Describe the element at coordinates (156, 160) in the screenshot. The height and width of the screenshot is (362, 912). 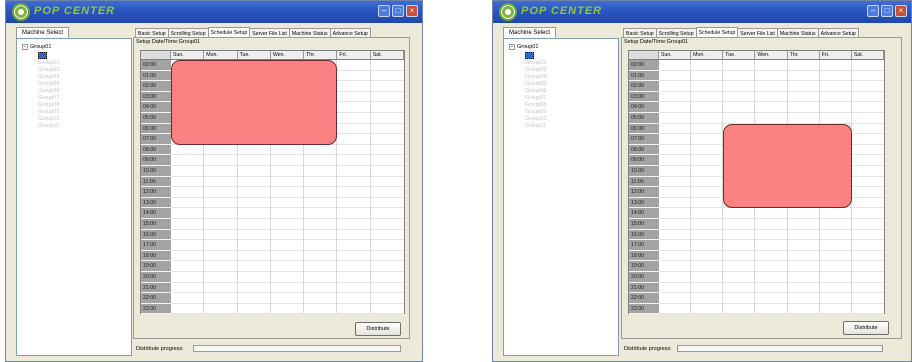
I see `hour-label: 09:00` at that location.